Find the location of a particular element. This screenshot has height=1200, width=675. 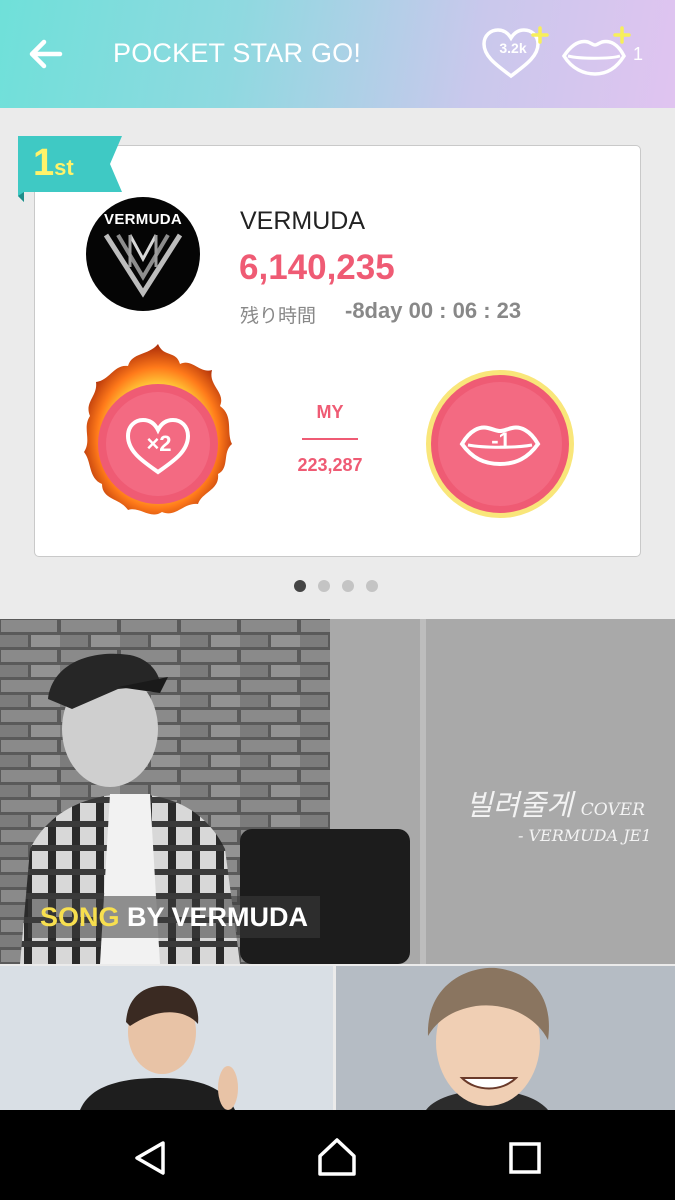

rank-number: 1 is located at coordinates (44, 163).